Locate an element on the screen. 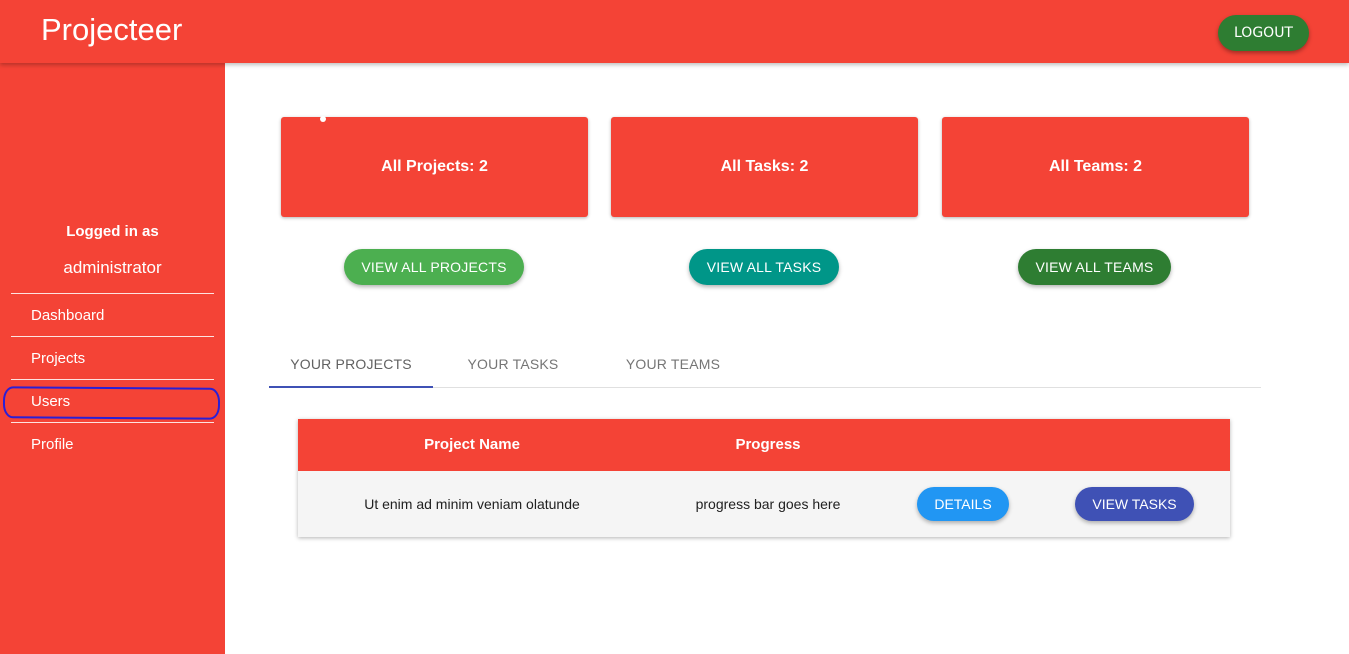  stat-card-label: All Projects: 2 is located at coordinates (434, 166).